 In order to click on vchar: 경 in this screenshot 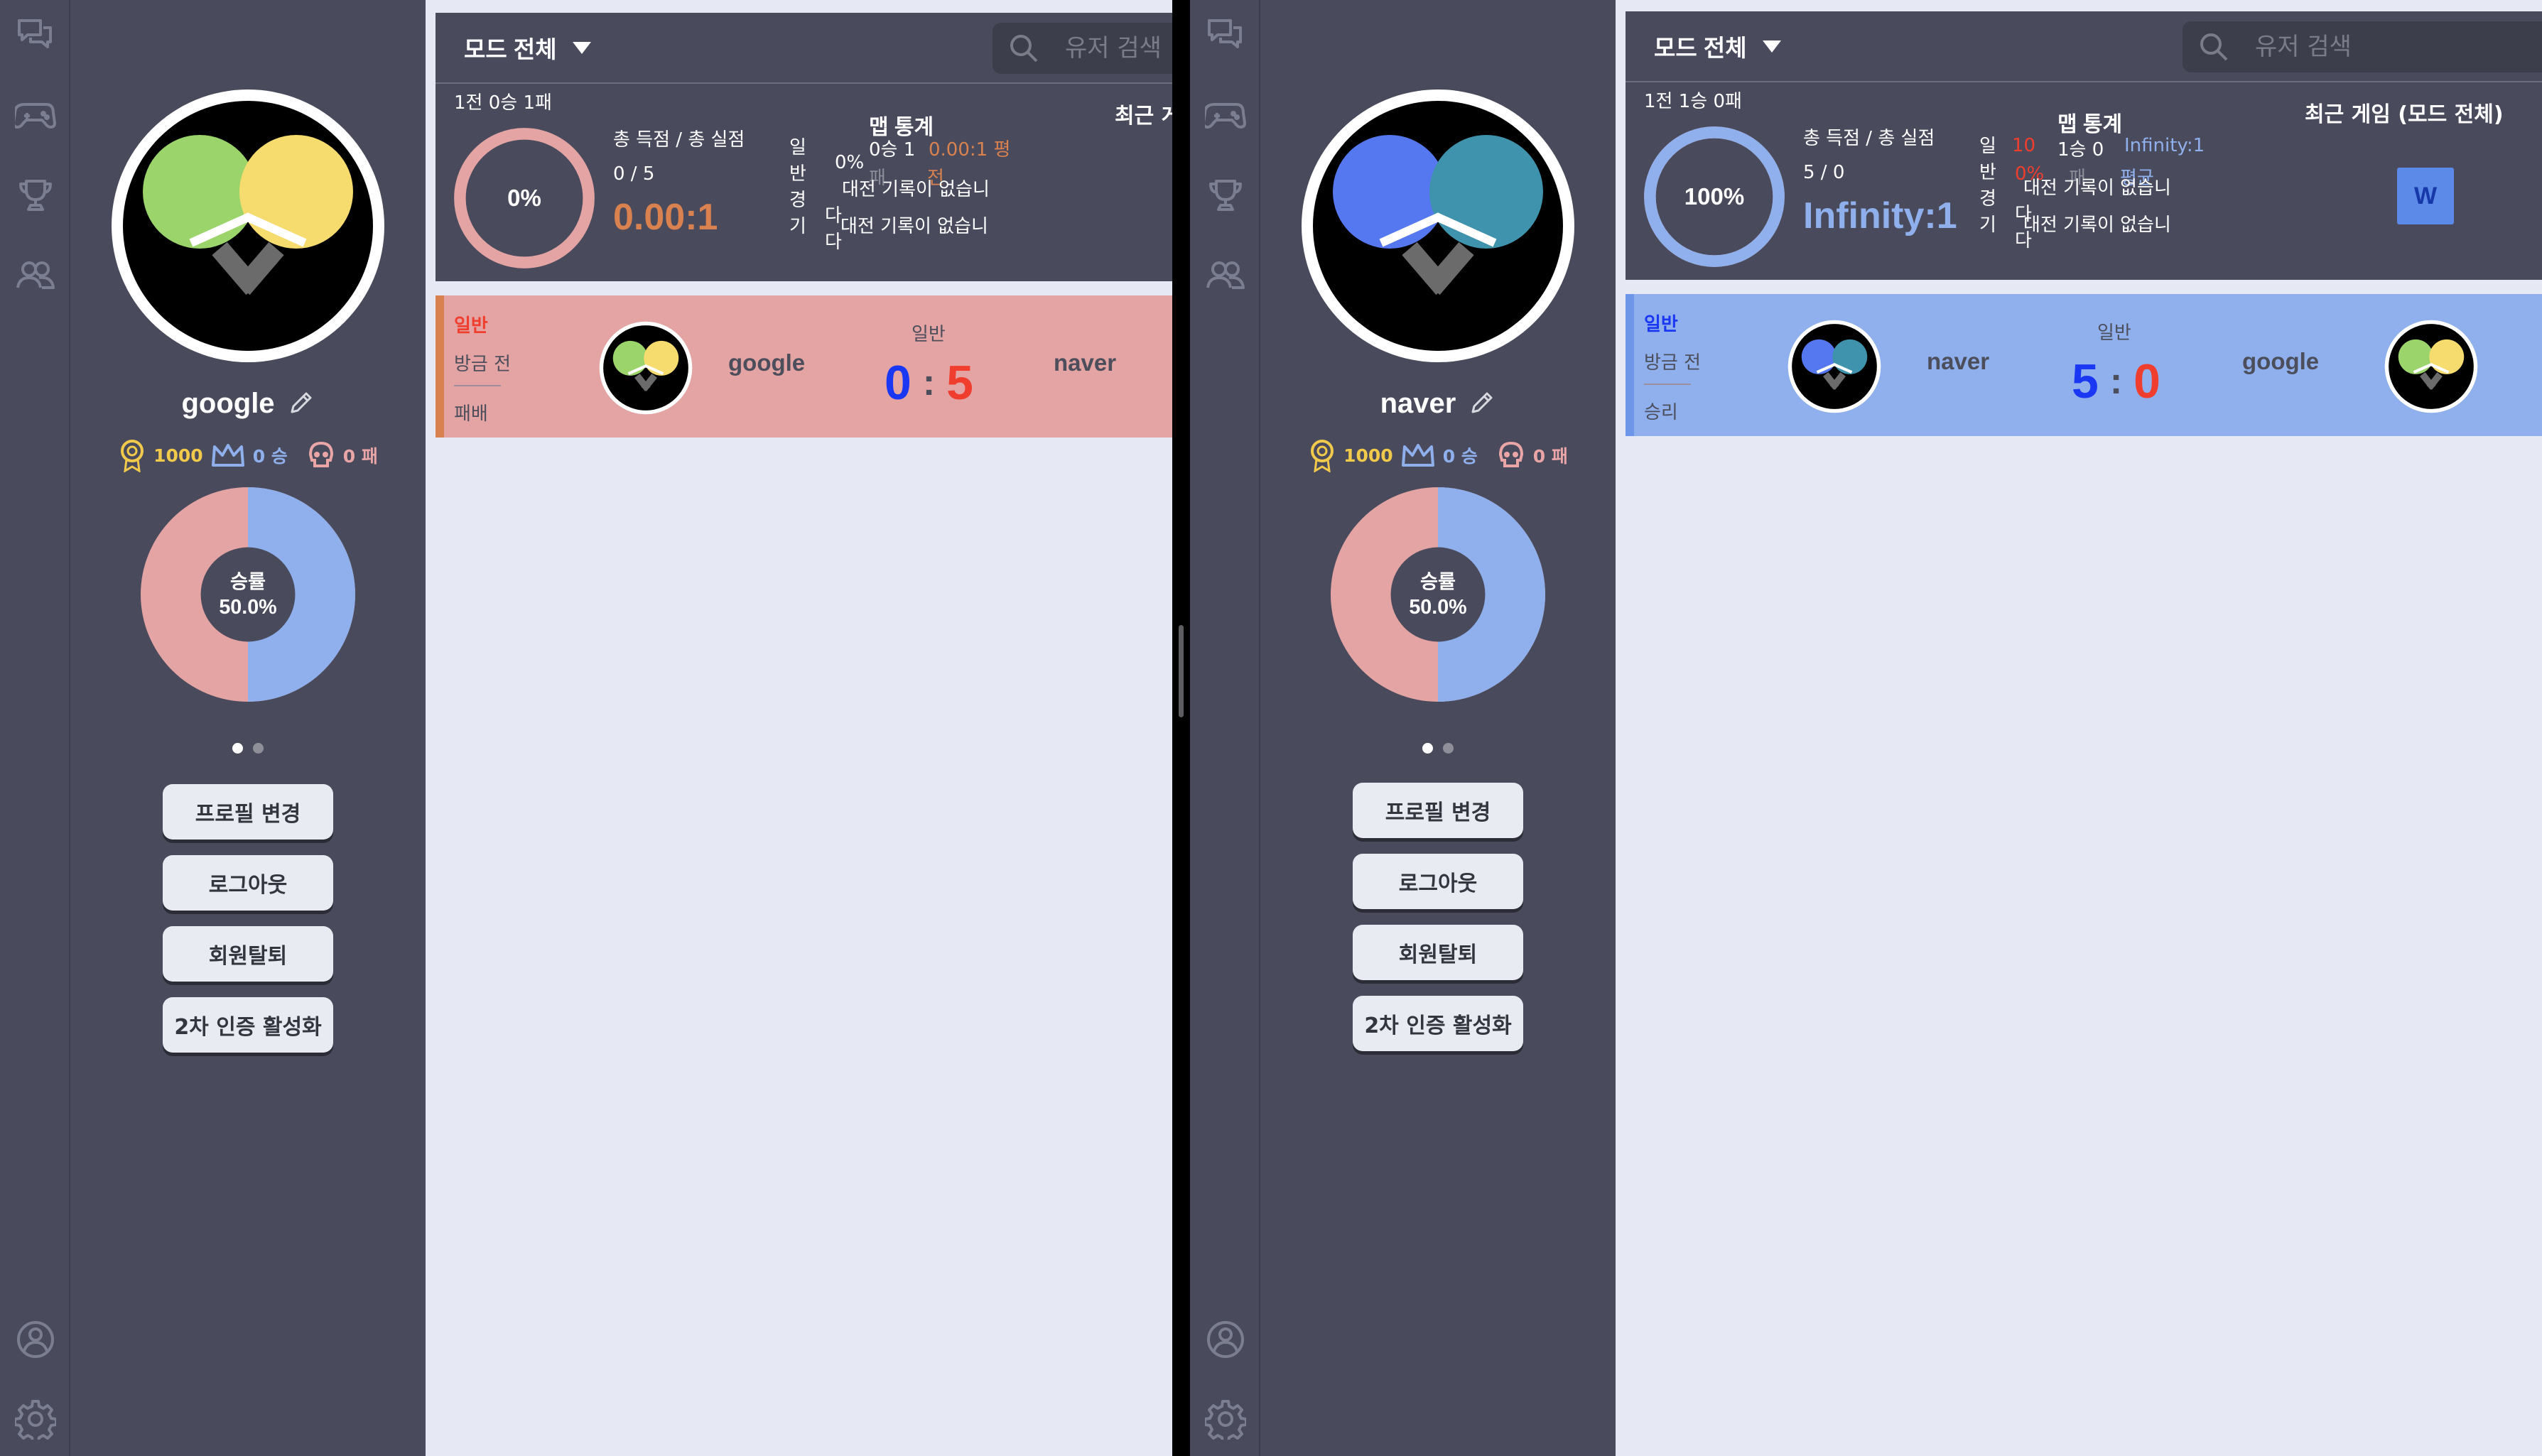, I will do `click(1988, 199)`.